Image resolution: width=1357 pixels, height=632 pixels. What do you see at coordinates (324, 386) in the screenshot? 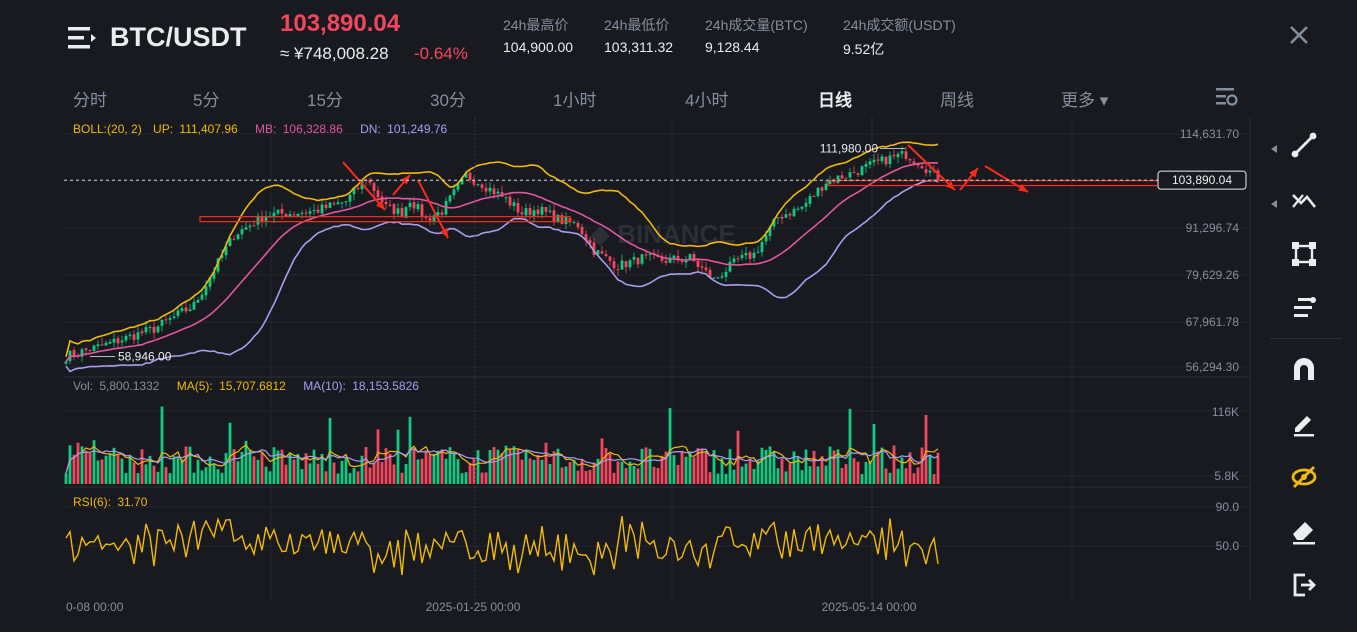
I see `vol-ma10-label: MA(10):` at bounding box center [324, 386].